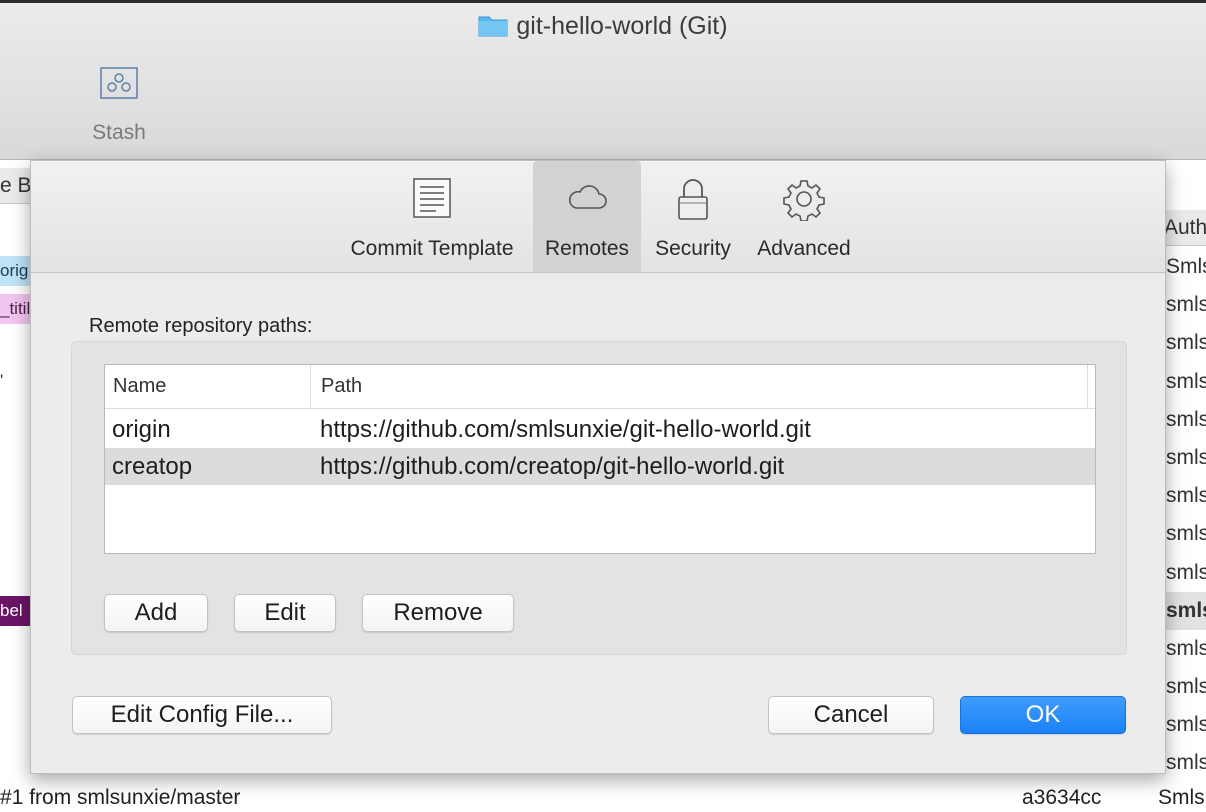 This screenshot has width=1206, height=812. Describe the element at coordinates (15, 271) in the screenshot. I see `branch-tag-origin: orig` at that location.